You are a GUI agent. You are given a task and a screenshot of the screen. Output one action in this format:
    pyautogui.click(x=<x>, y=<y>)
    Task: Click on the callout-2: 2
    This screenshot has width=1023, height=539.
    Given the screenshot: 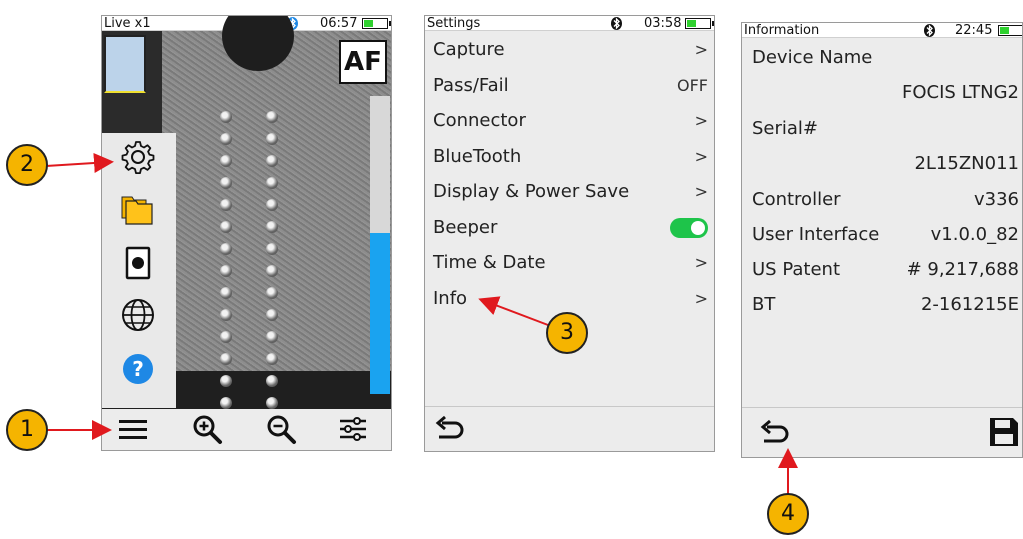 What is the action you would take?
    pyautogui.click(x=27, y=165)
    